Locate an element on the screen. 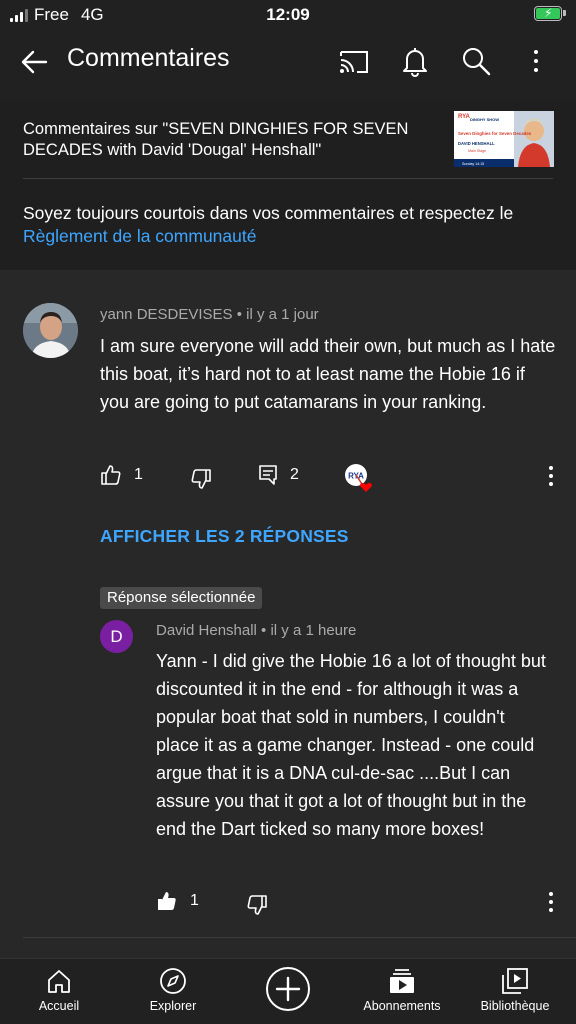 The width and height of the screenshot is (576, 1024). comment-icon is located at coordinates (268, 475).